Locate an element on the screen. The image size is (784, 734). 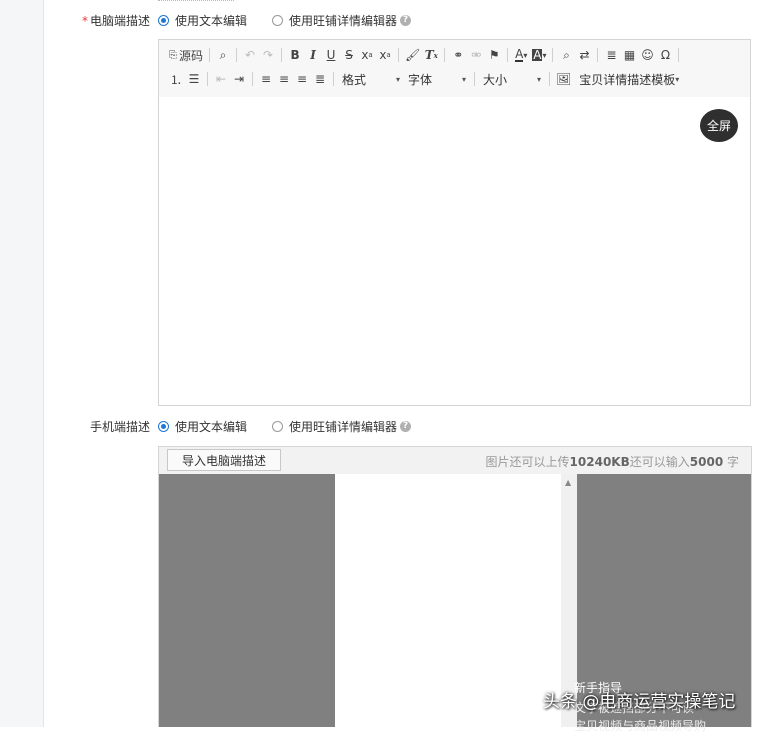
mobile-preview-canvas is located at coordinates (448, 600).